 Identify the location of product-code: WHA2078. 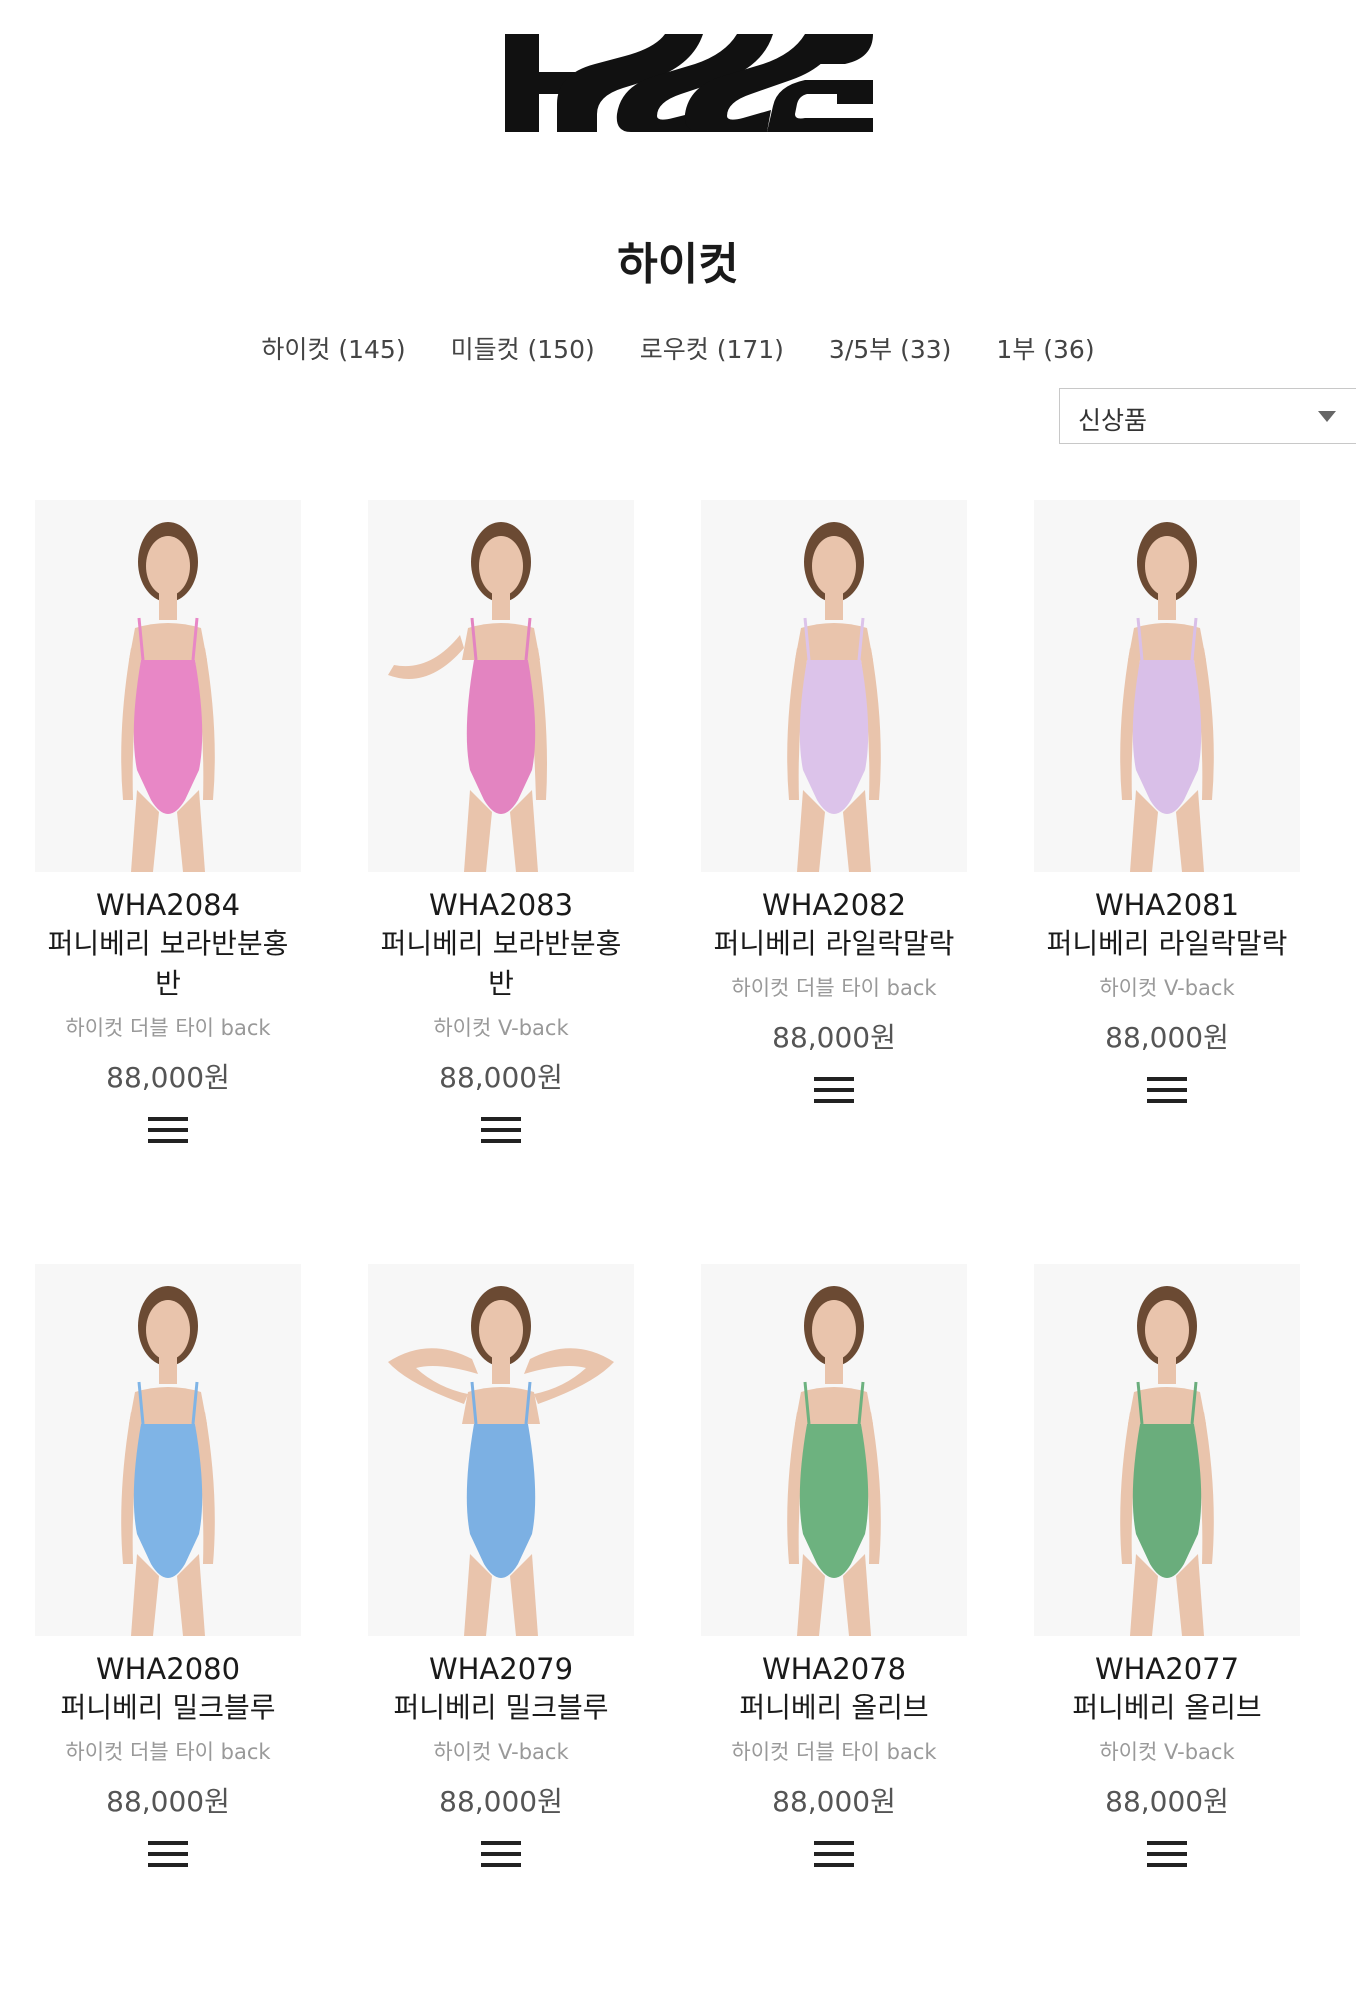
(834, 1669).